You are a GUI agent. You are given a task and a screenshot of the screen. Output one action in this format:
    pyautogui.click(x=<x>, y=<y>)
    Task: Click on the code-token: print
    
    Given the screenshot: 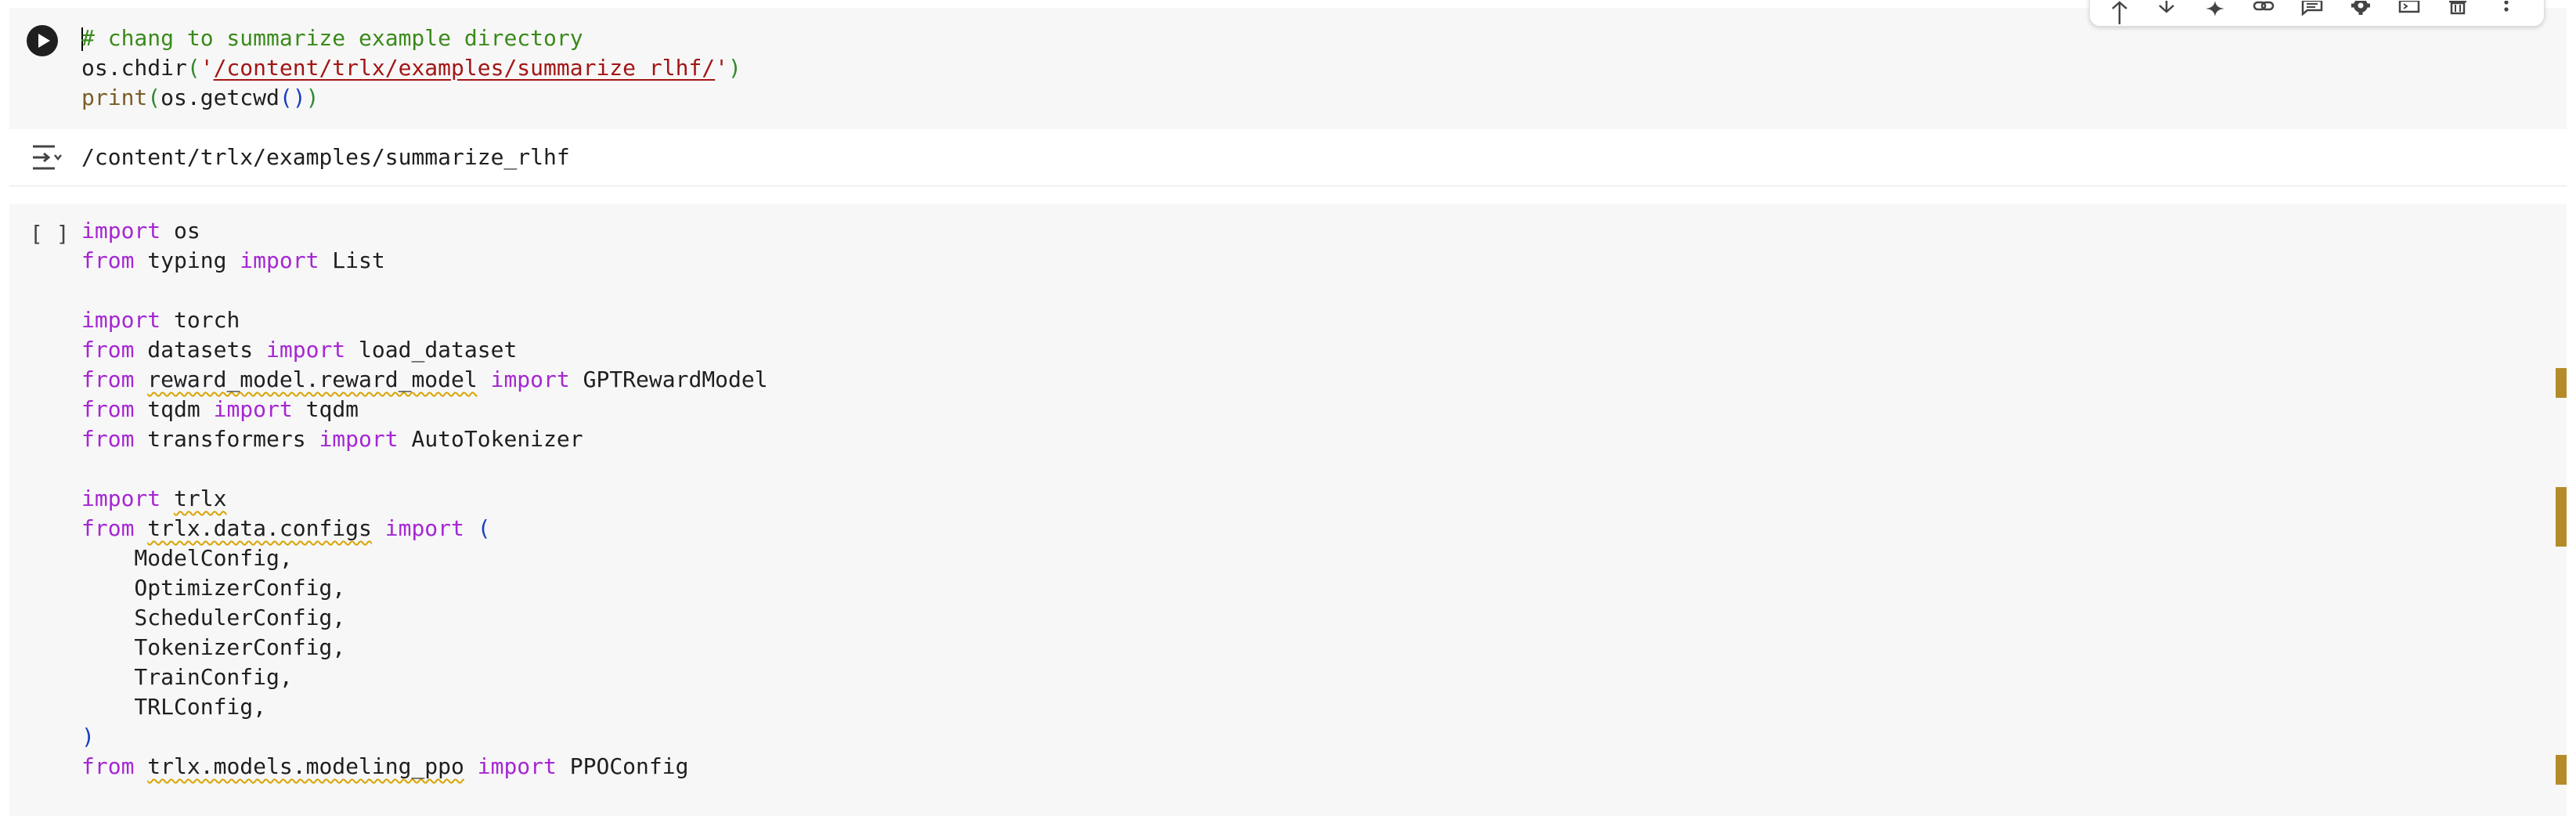 What is the action you would take?
    pyautogui.click(x=114, y=97)
    